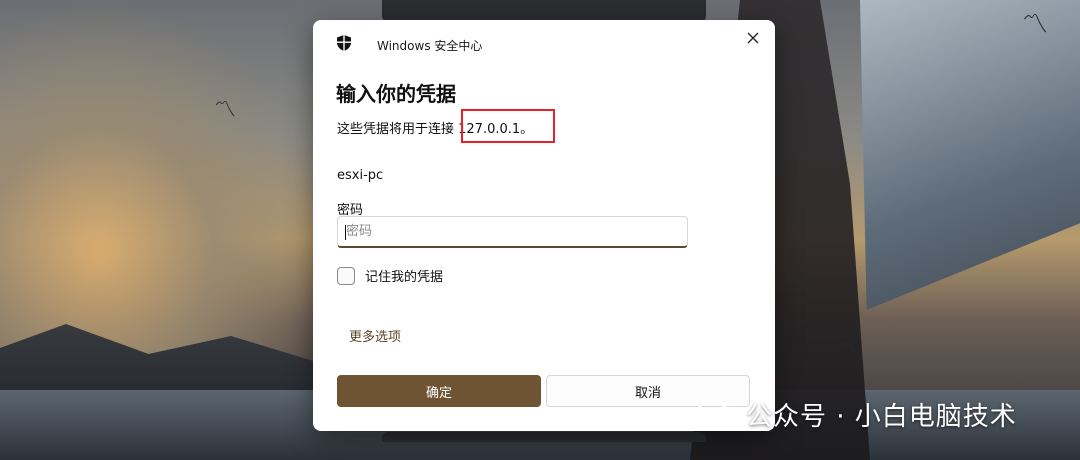  I want to click on ip-highlight-box, so click(508, 126).